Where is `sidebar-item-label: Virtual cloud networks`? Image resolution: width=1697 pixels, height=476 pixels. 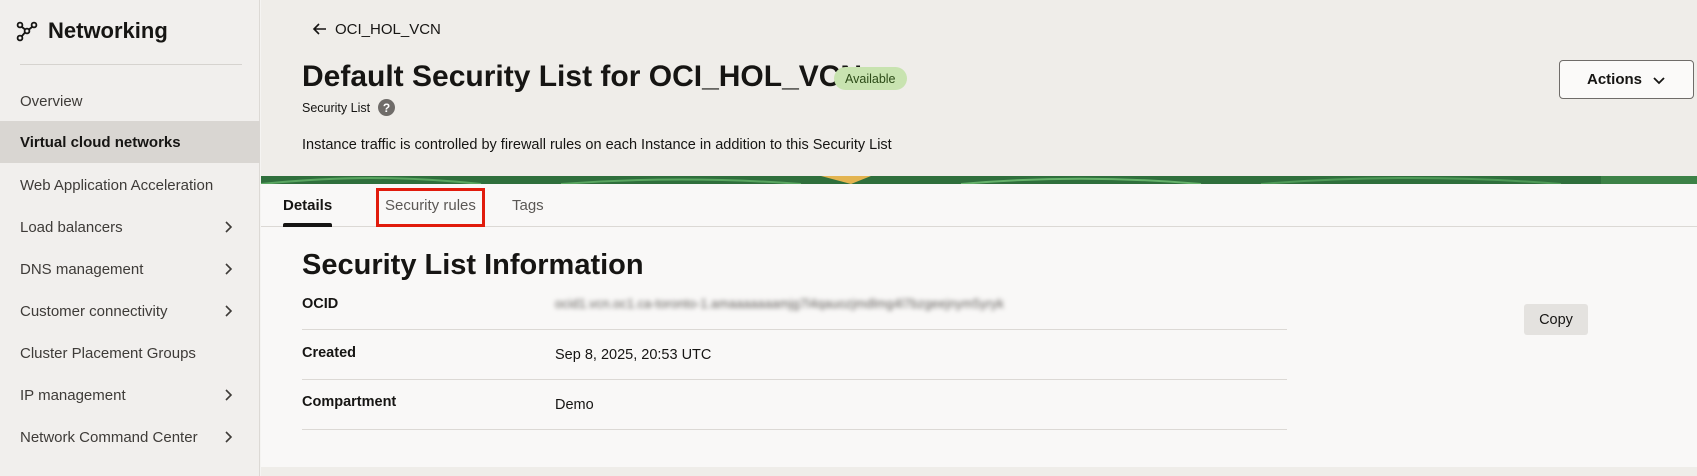
sidebar-item-label: Virtual cloud networks is located at coordinates (100, 142).